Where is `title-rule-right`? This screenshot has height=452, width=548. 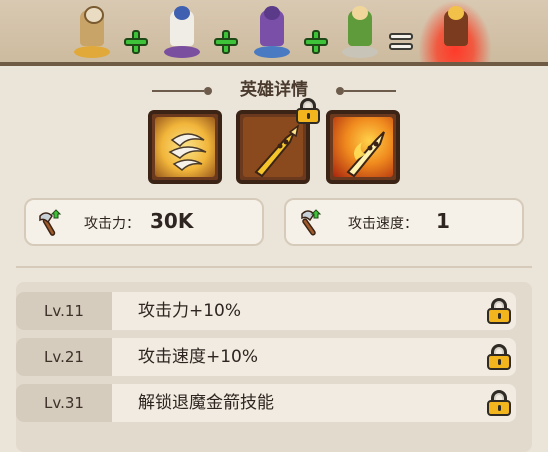
title-rule-right is located at coordinates (370, 91).